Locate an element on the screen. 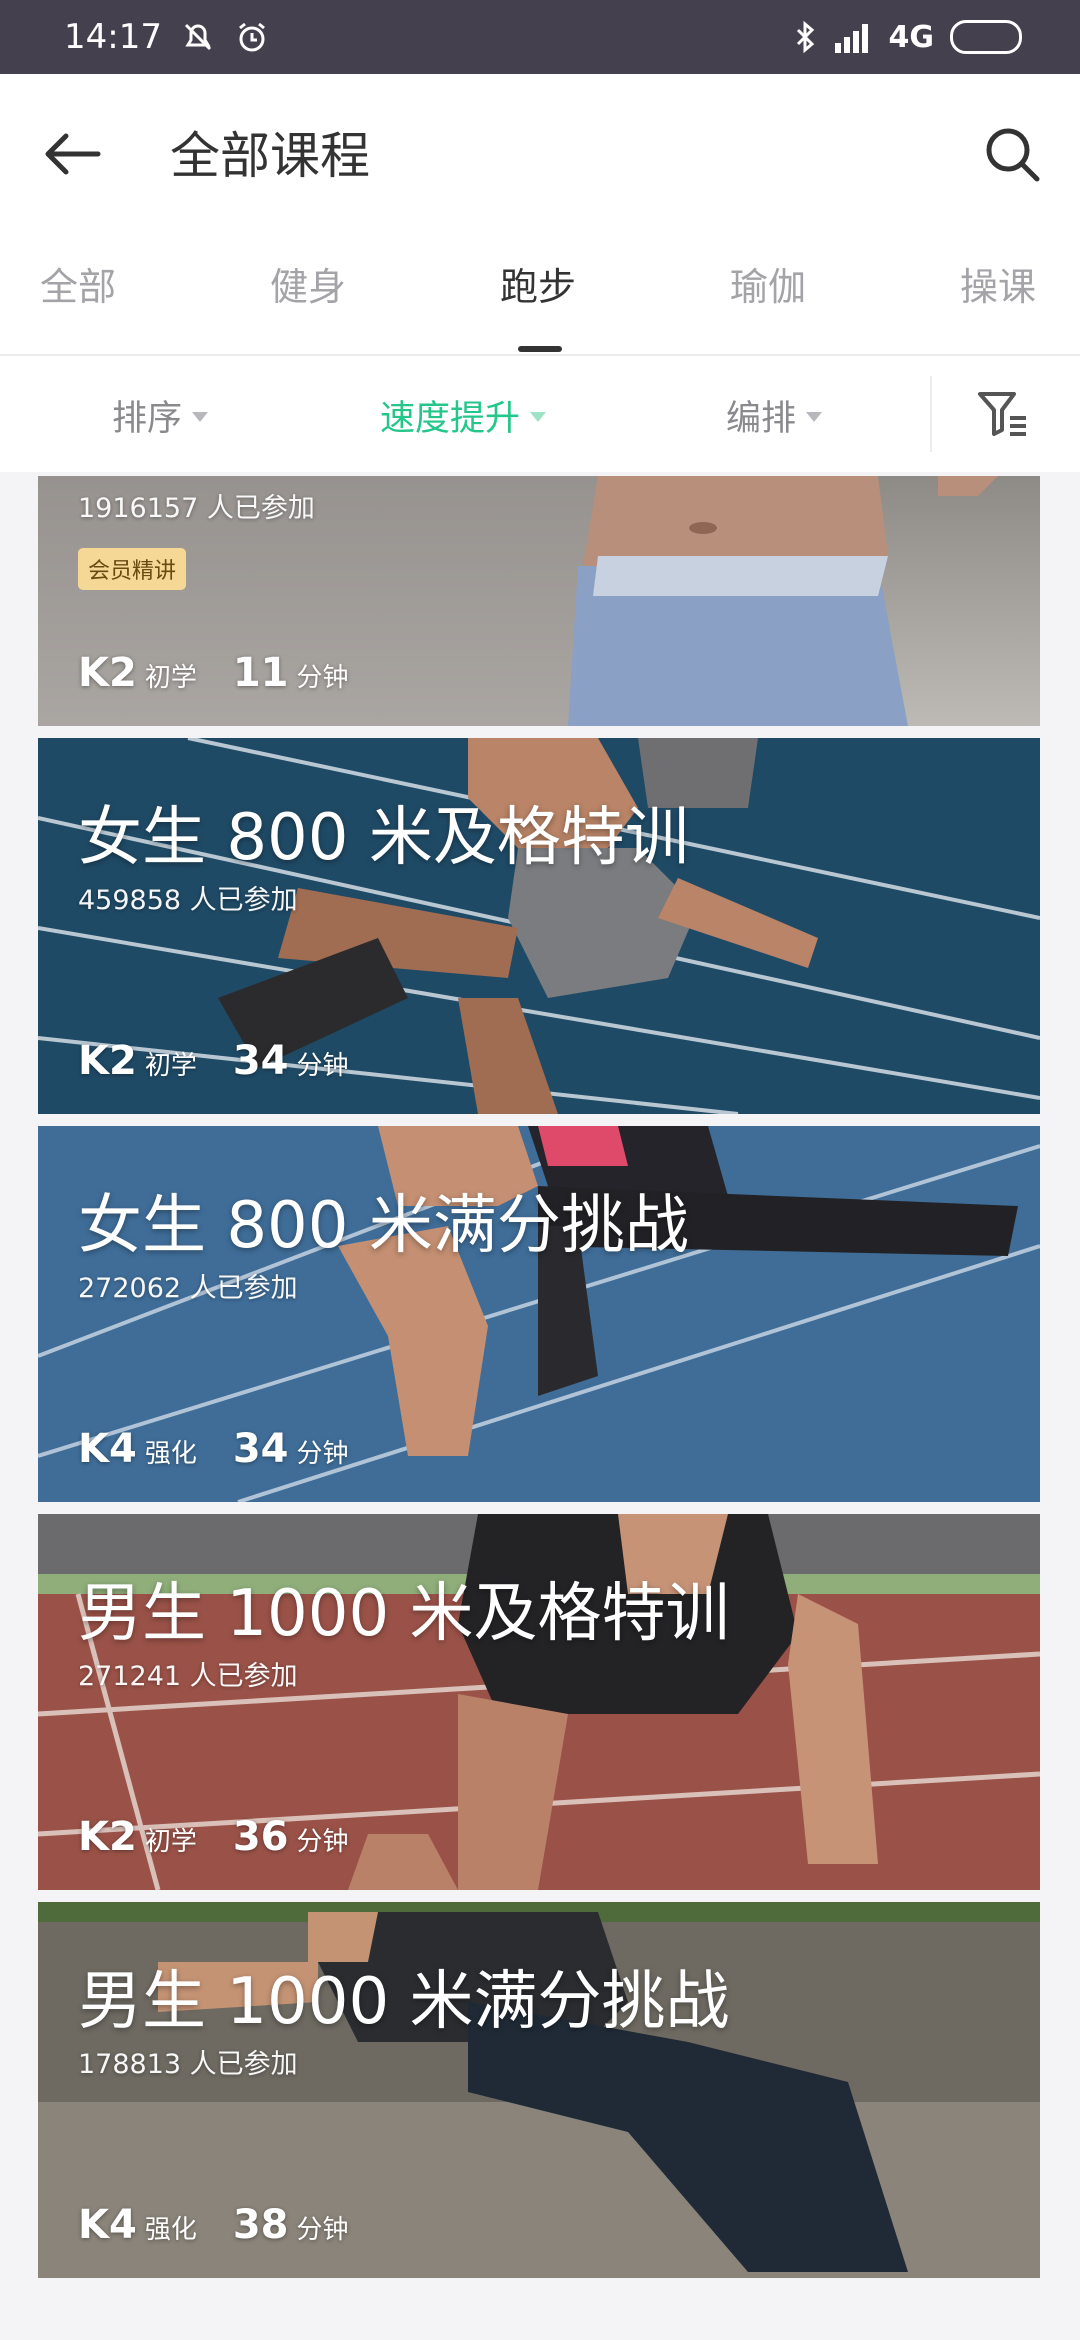 The image size is (1080, 2340). course-duration: 36 is located at coordinates (260, 1837).